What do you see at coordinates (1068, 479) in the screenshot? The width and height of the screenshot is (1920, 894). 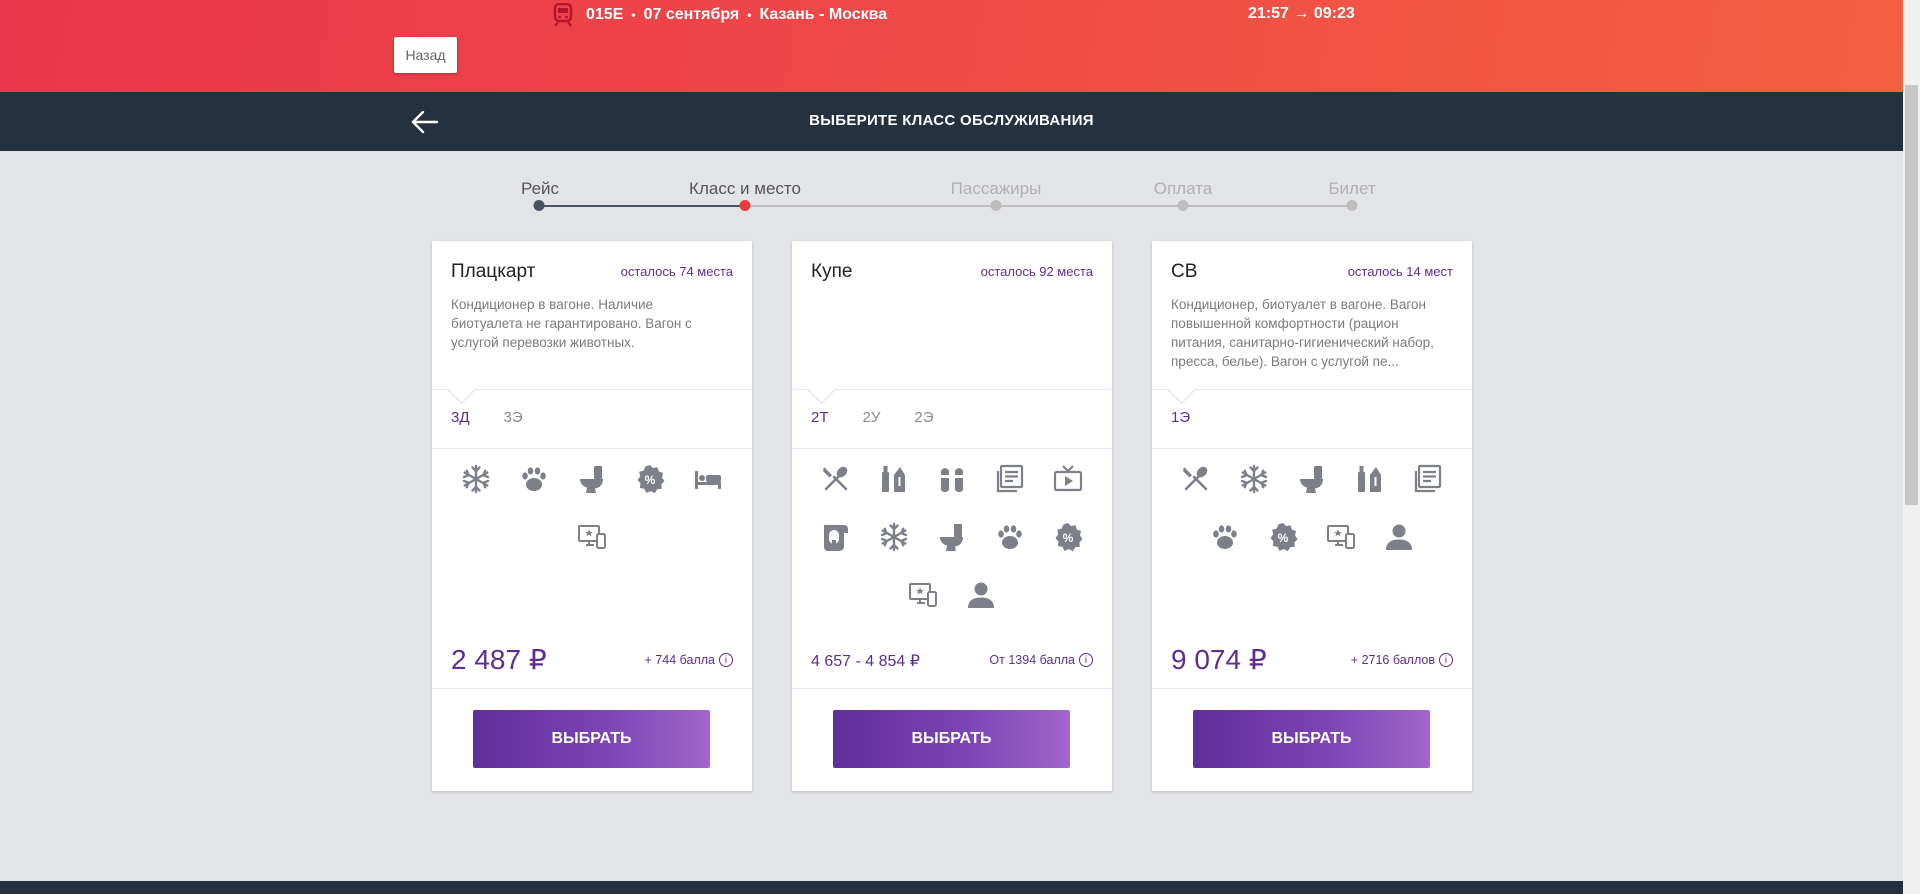 I see `tv-icon` at bounding box center [1068, 479].